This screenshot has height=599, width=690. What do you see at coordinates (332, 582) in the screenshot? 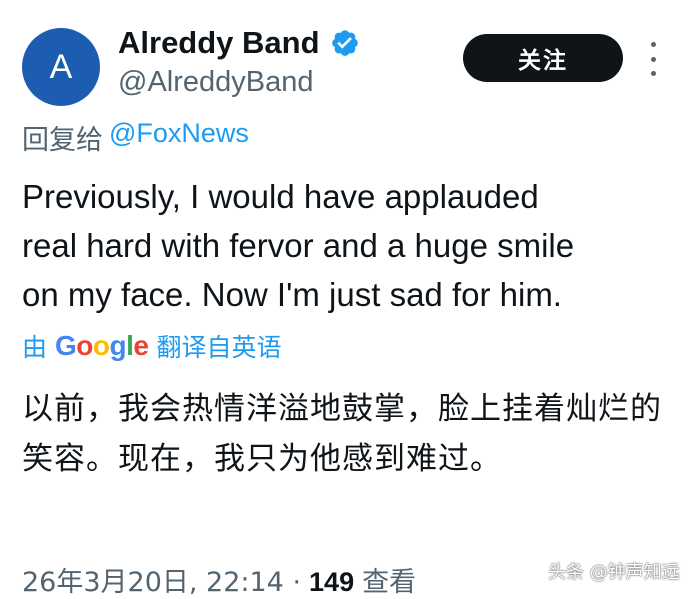
I see `views-count: 149` at bounding box center [332, 582].